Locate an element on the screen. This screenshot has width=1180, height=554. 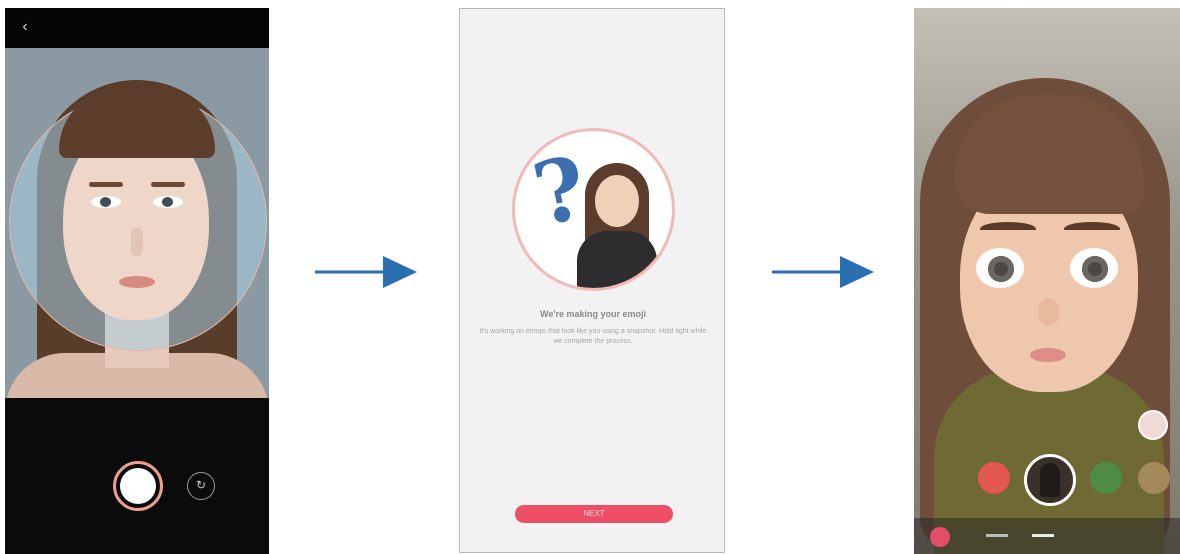
emoji-left-eye is located at coordinates (1000, 268).